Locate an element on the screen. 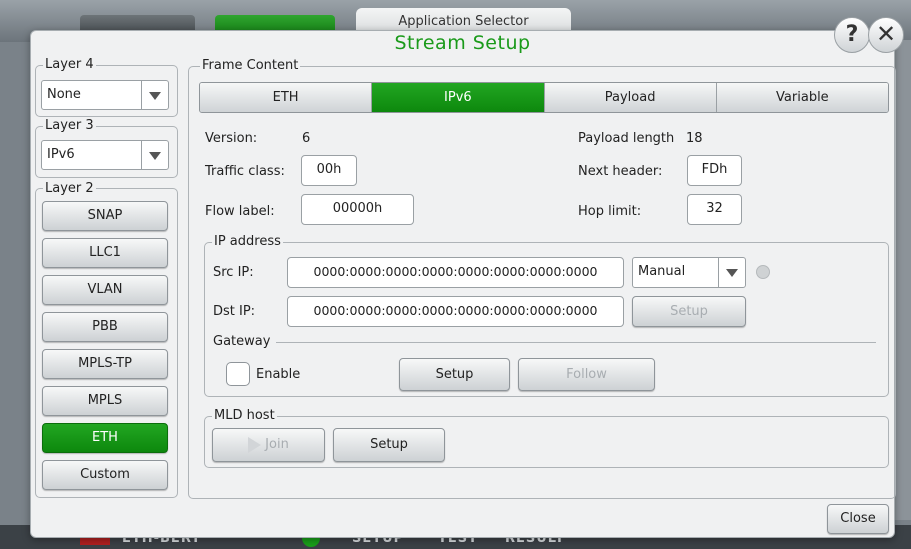 Image resolution: width=911 pixels, height=549 pixels. layer2-mpls-button: MPLS is located at coordinates (105, 401).